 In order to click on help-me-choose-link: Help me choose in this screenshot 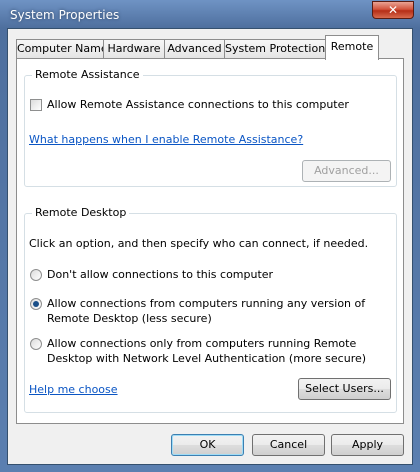, I will do `click(73, 389)`.